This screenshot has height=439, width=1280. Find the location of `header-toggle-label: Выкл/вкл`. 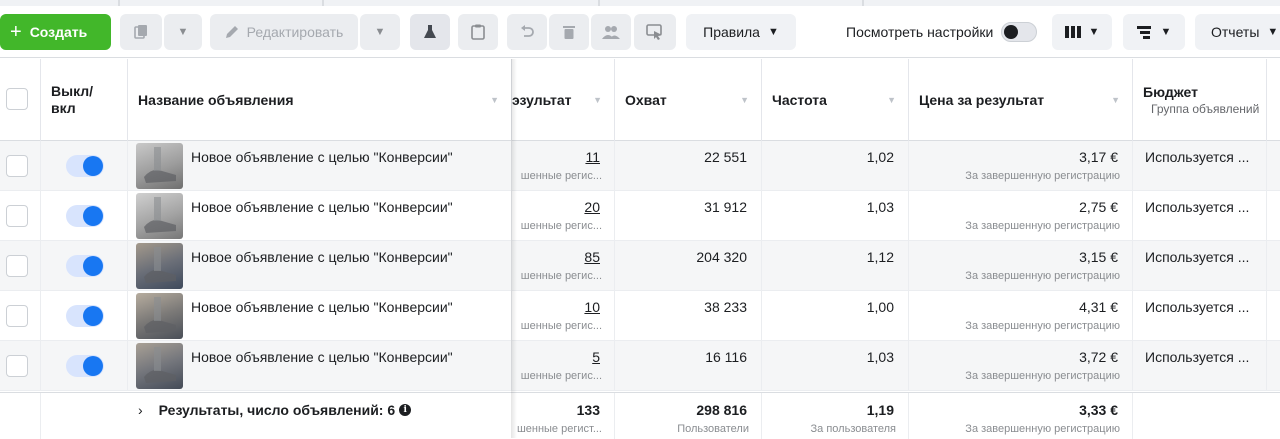

header-toggle-label: Выкл/вкл is located at coordinates (72, 99).